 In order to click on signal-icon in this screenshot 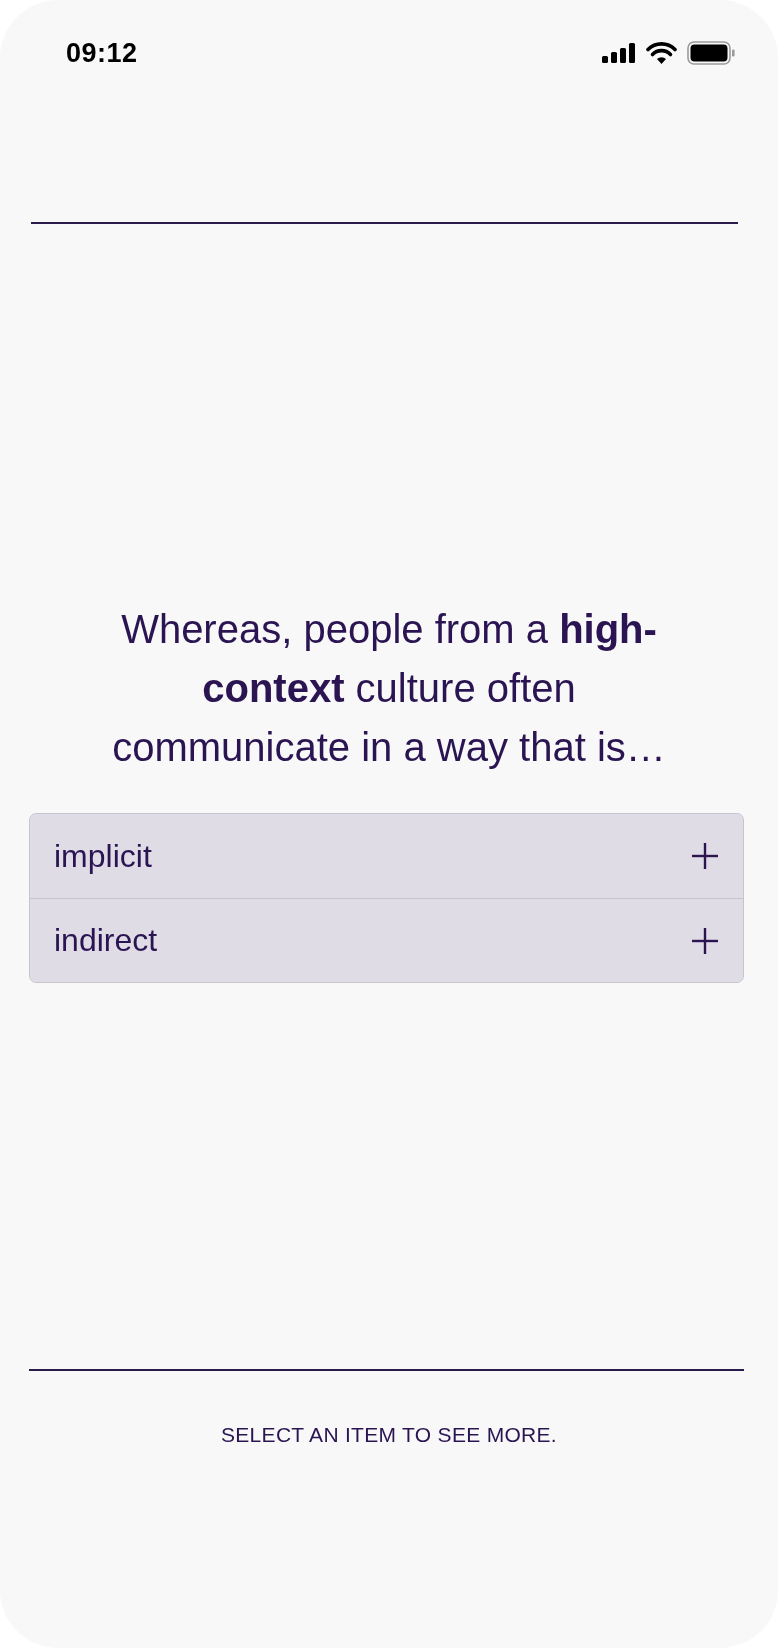, I will do `click(619, 53)`.